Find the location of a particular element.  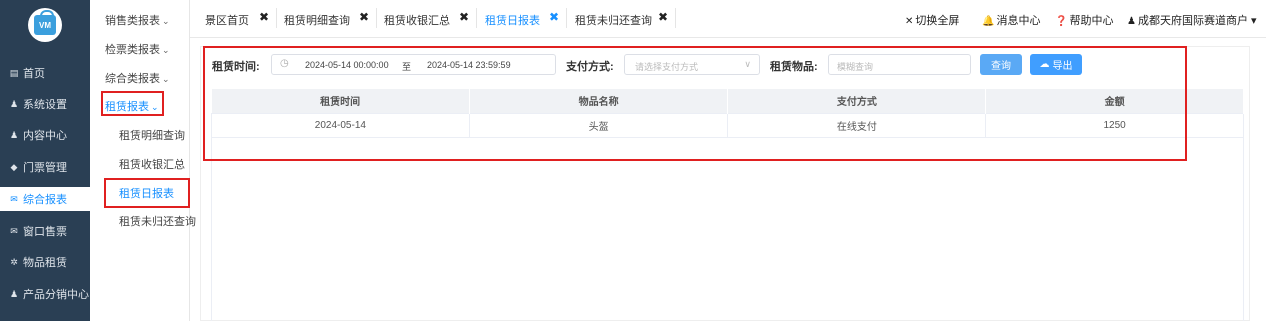

highlight-box-rental-reports is located at coordinates (132, 103).